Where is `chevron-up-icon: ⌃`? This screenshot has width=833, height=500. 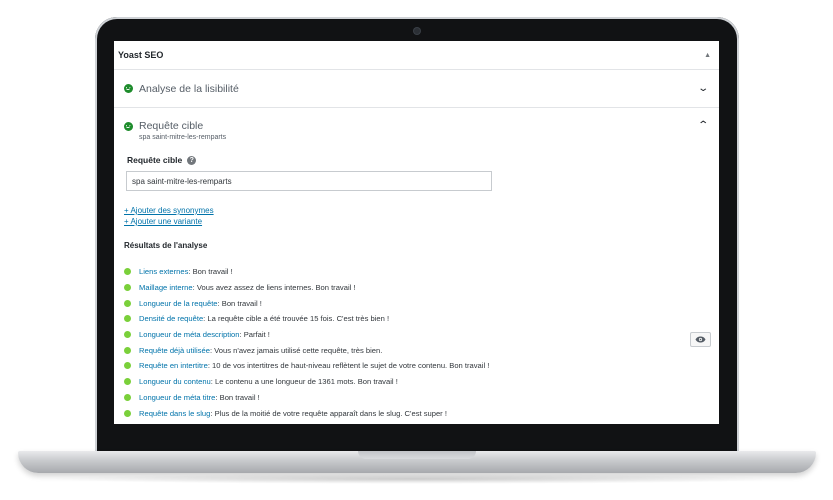
chevron-up-icon: ⌃ is located at coordinates (703, 130).